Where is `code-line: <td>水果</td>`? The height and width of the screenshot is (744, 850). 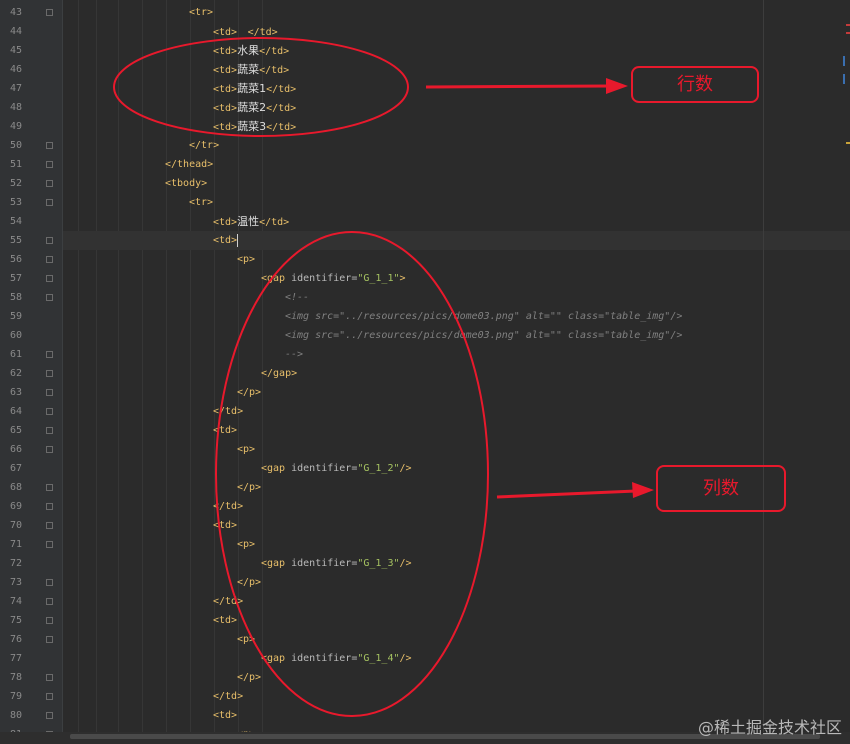
code-line: <td>水果</td> is located at coordinates (251, 51).